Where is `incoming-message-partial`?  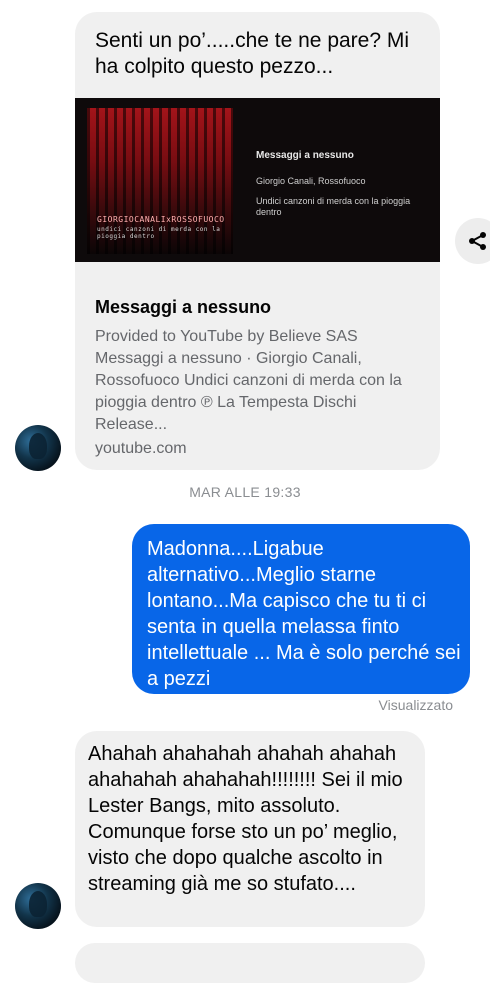 incoming-message-partial is located at coordinates (250, 963).